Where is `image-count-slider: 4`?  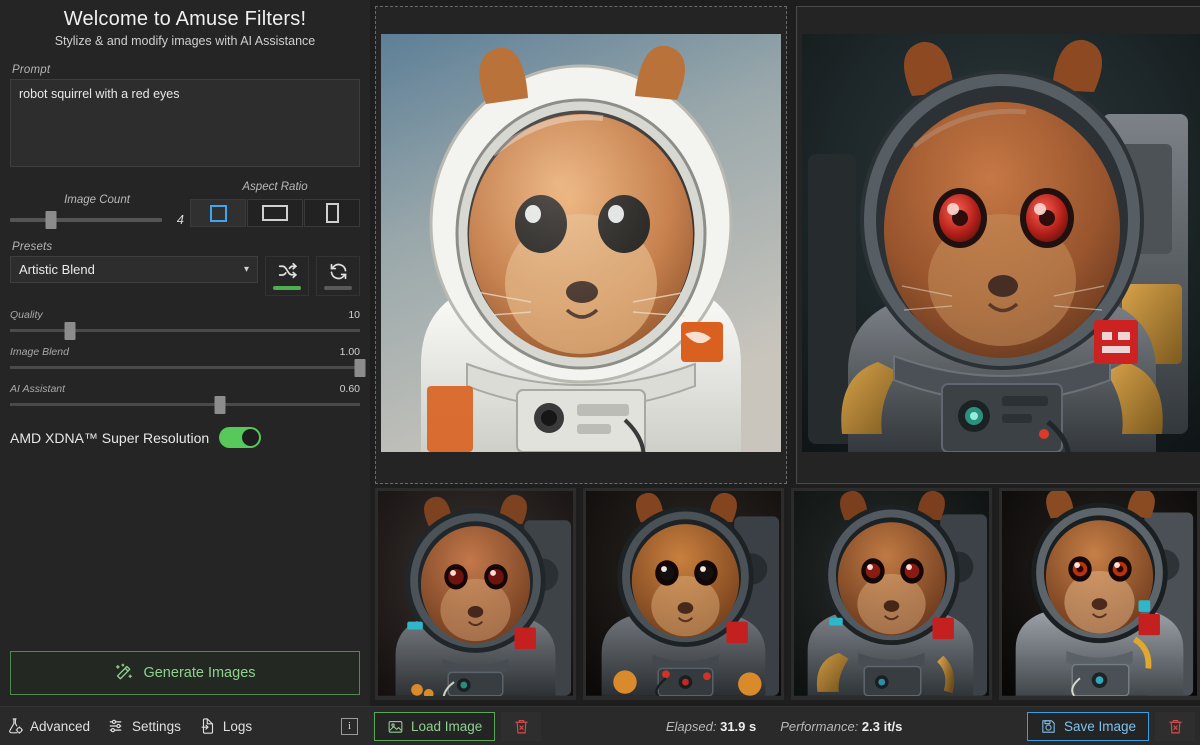
image-count-slider: 4 is located at coordinates (97, 219).